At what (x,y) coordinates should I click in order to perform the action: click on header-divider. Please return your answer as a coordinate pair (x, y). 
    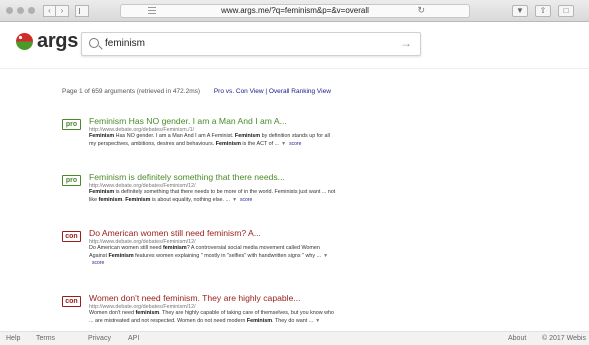
    Looking at the image, I should click on (294, 68).